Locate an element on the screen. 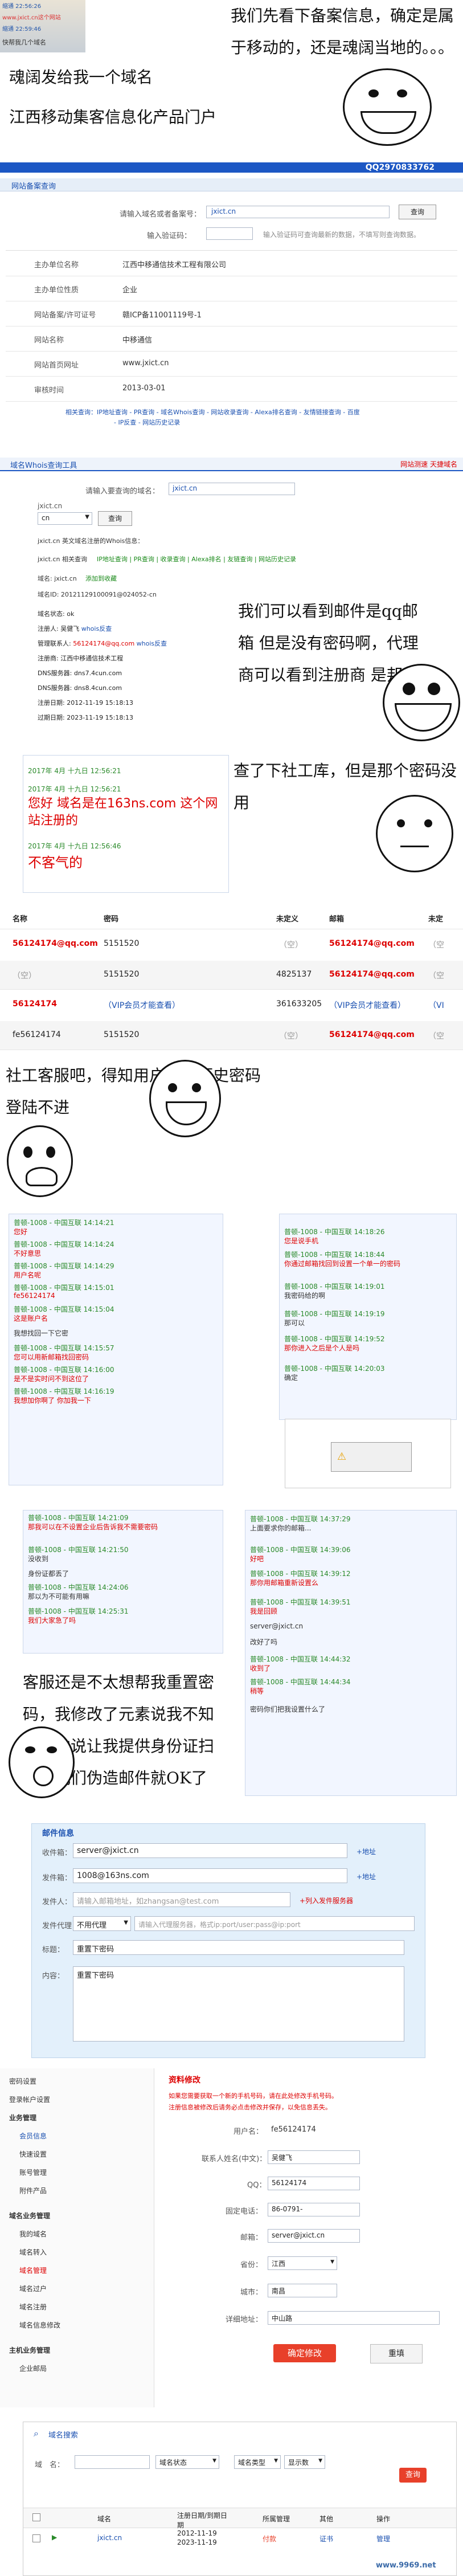  table-row: 主办单位名称 江西中移通信技术工程有限公司 is located at coordinates (231, 264).